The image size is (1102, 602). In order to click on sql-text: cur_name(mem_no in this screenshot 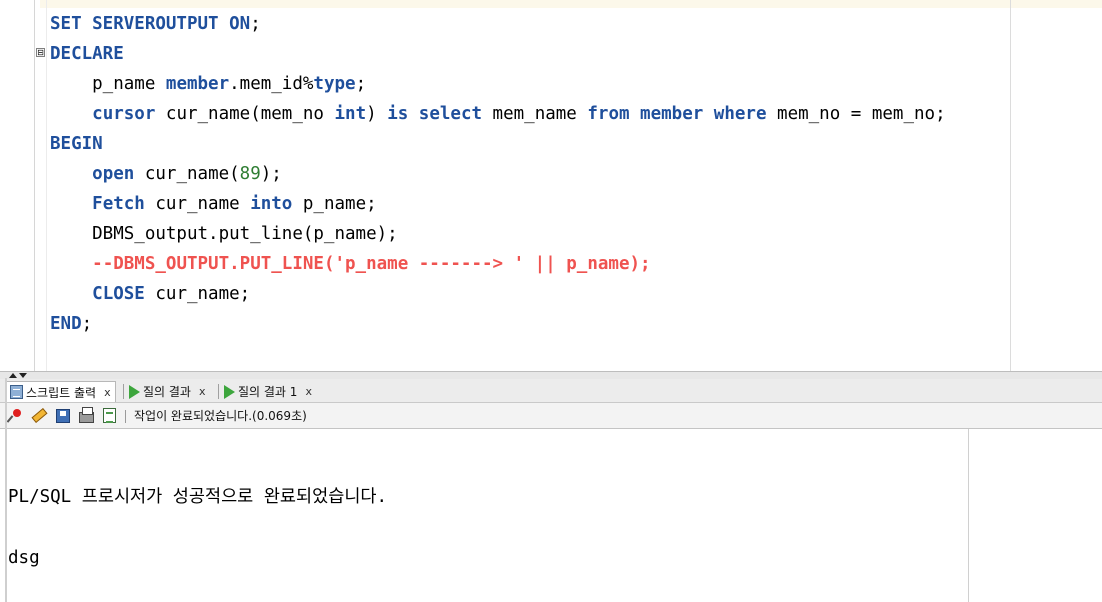, I will do `click(245, 114)`.